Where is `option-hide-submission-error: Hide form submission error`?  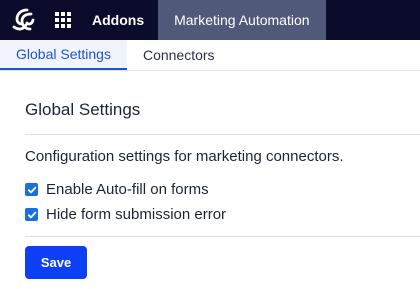 option-hide-submission-error: Hide form submission error is located at coordinates (125, 214).